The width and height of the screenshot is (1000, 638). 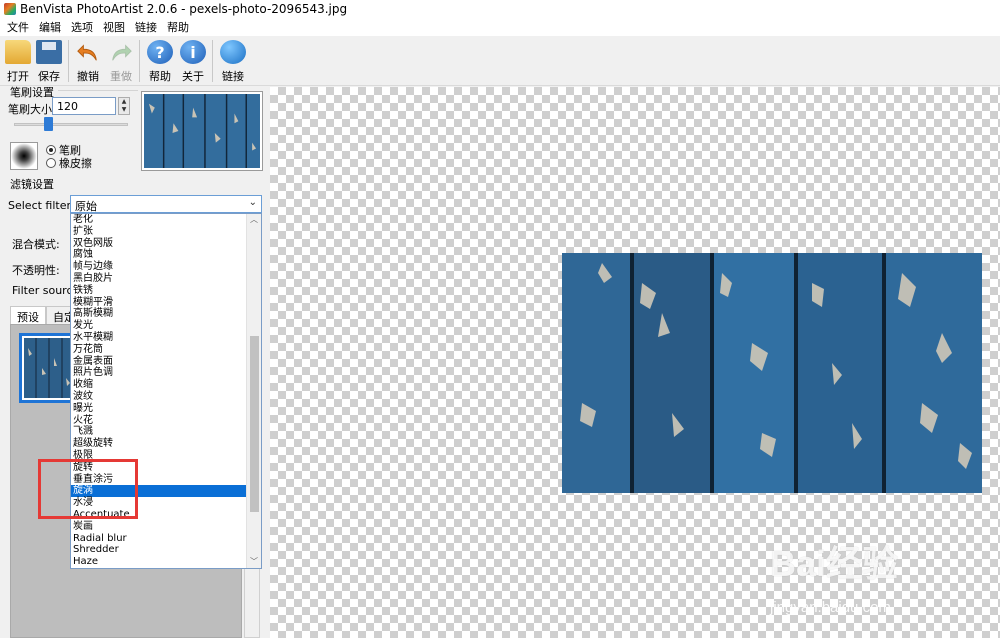 I want to click on navigator-thumbnail, so click(x=202, y=131).